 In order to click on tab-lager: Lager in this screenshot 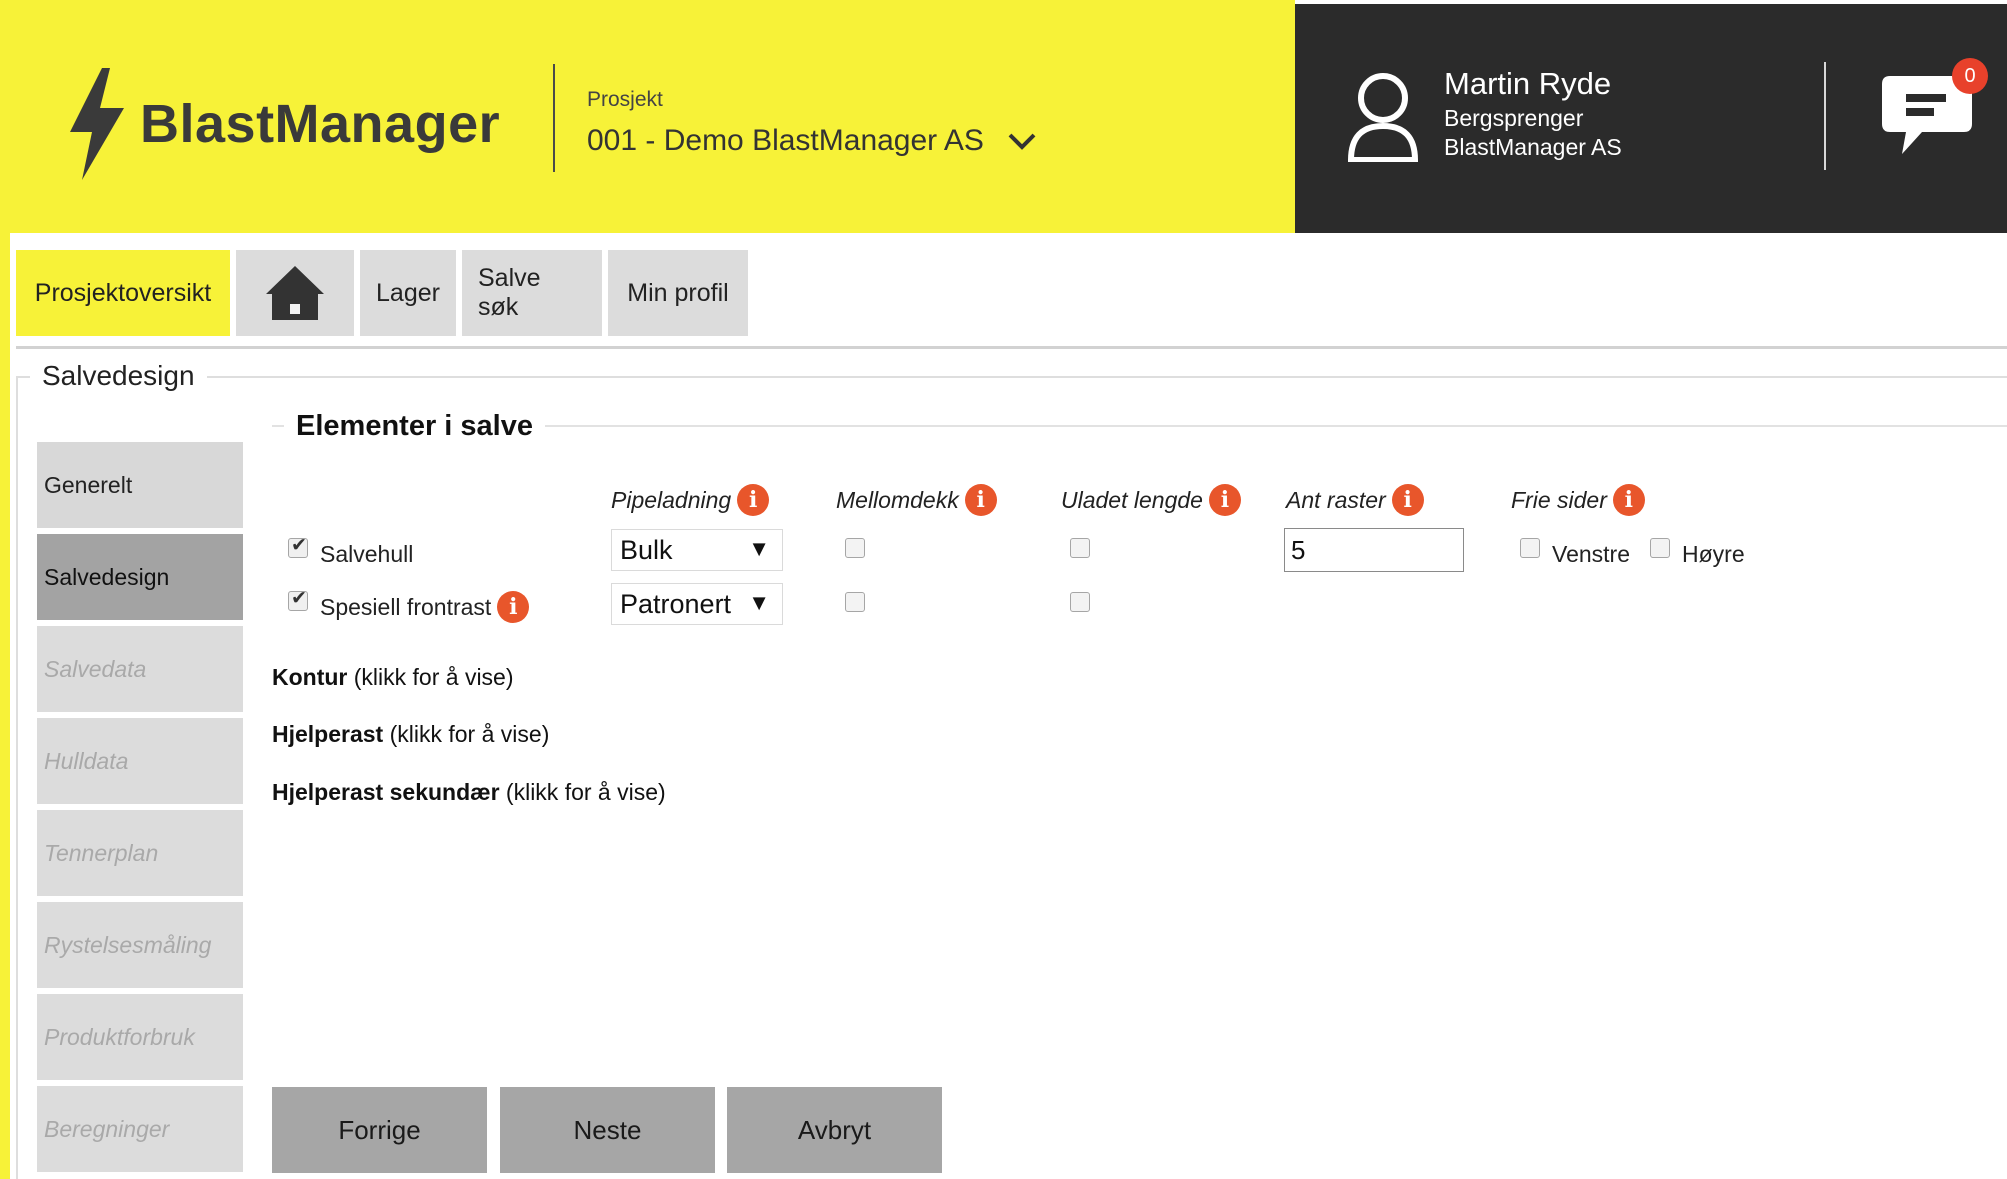, I will do `click(408, 293)`.